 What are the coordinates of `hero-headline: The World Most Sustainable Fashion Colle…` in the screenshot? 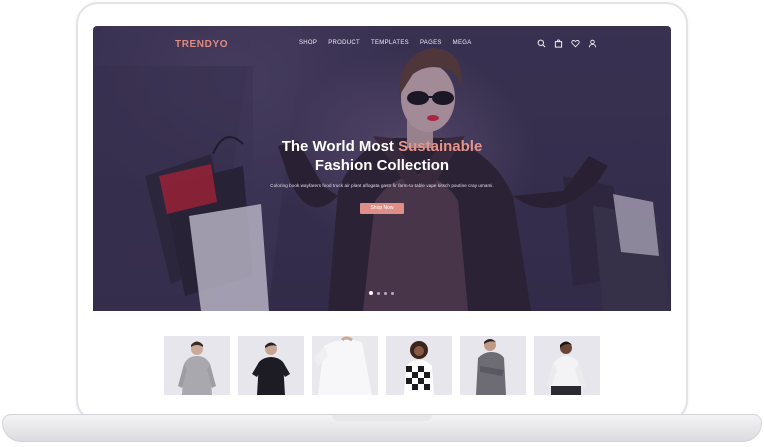 It's located at (382, 156).